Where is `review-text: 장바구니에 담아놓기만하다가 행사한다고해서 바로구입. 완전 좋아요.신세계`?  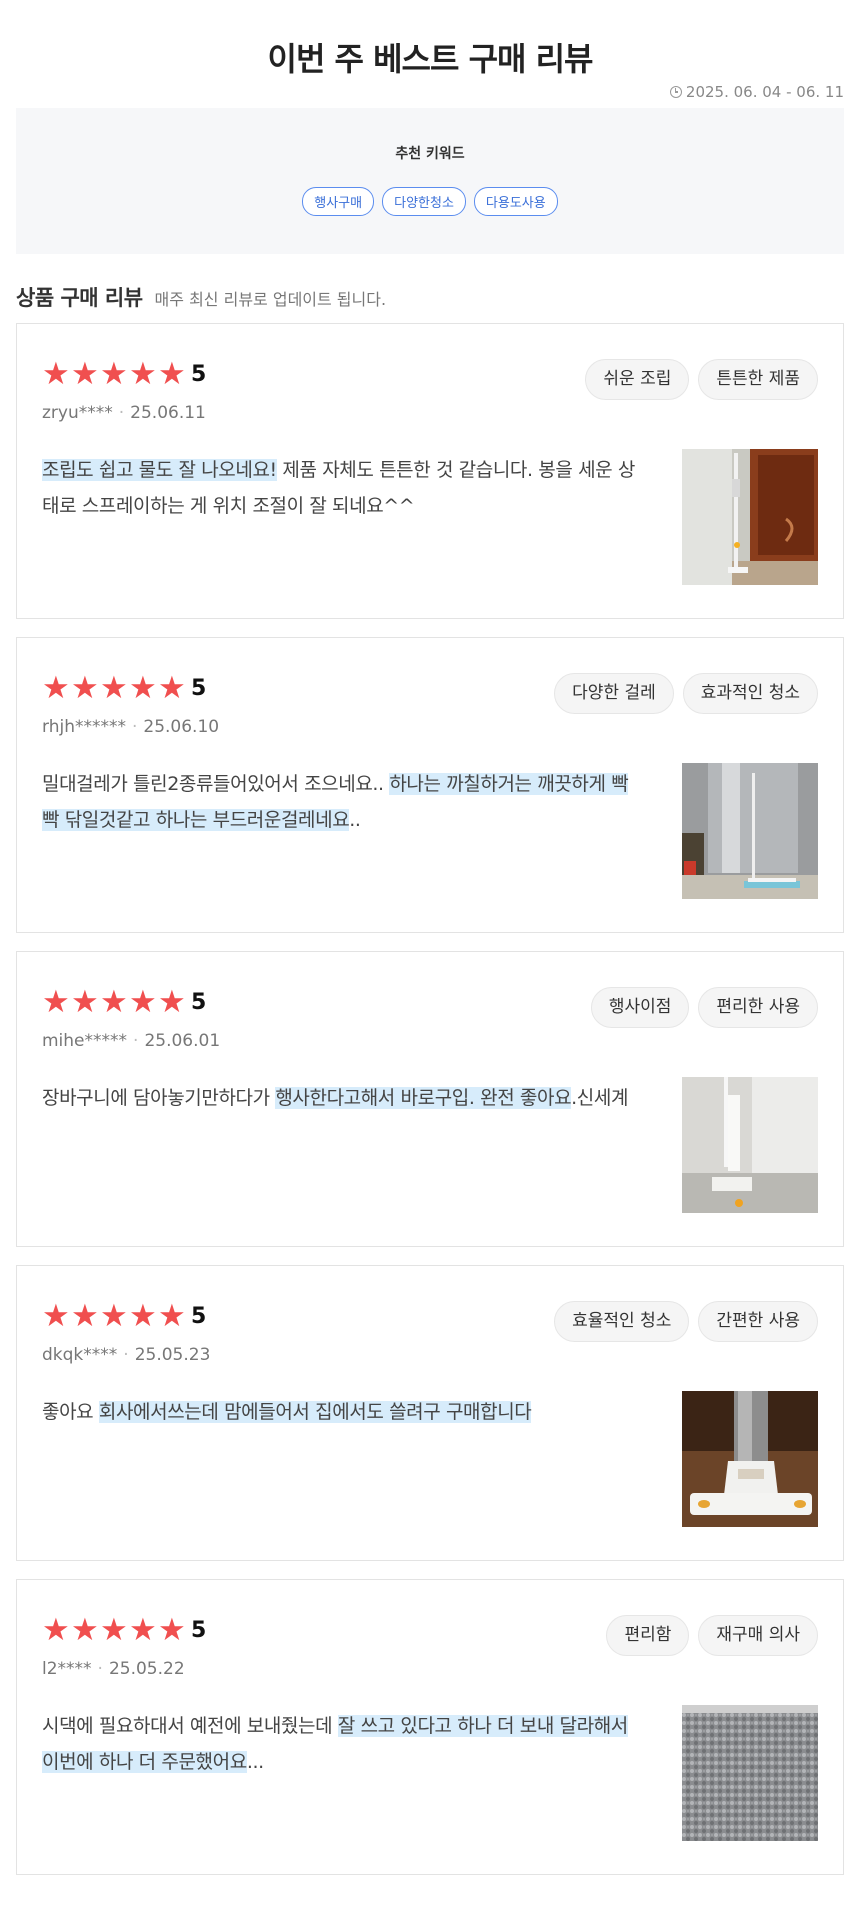
review-text: 장바구니에 담아놓기만하다가 행사한다고해서 바로구입. 완전 좋아요.신세계 is located at coordinates (339, 1098).